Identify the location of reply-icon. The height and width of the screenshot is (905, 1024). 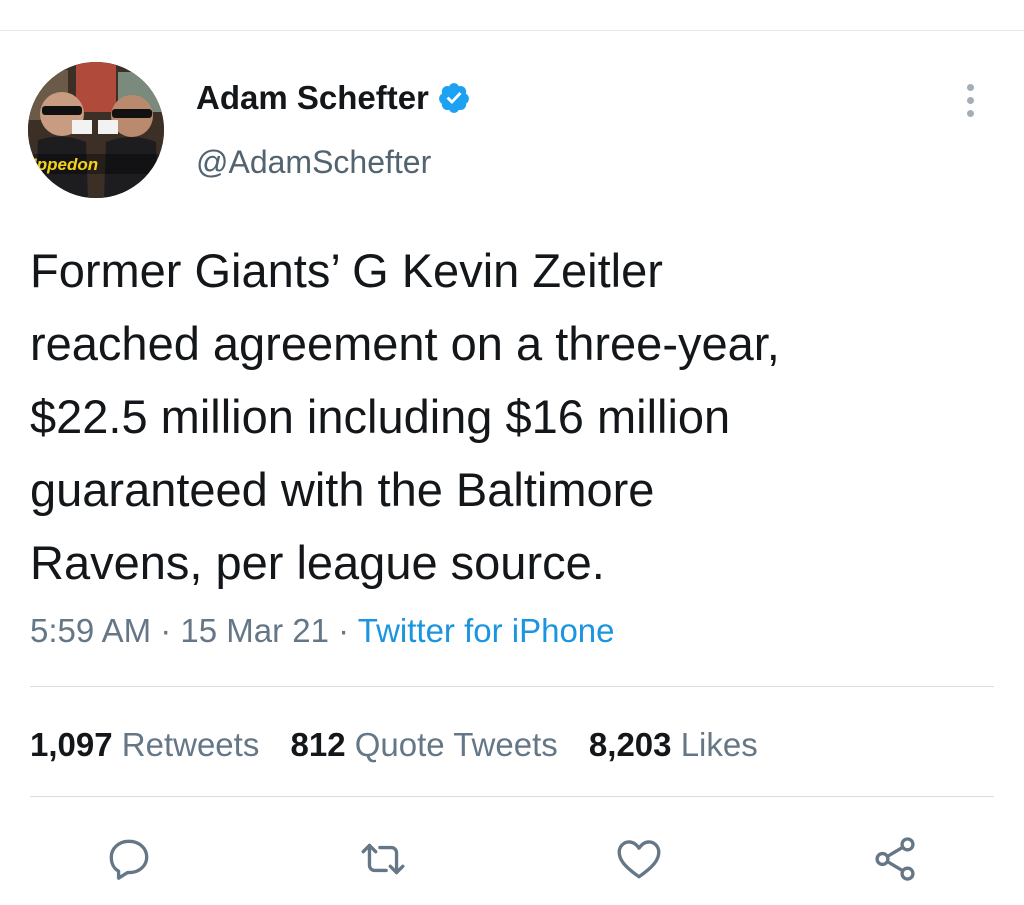
(129, 859).